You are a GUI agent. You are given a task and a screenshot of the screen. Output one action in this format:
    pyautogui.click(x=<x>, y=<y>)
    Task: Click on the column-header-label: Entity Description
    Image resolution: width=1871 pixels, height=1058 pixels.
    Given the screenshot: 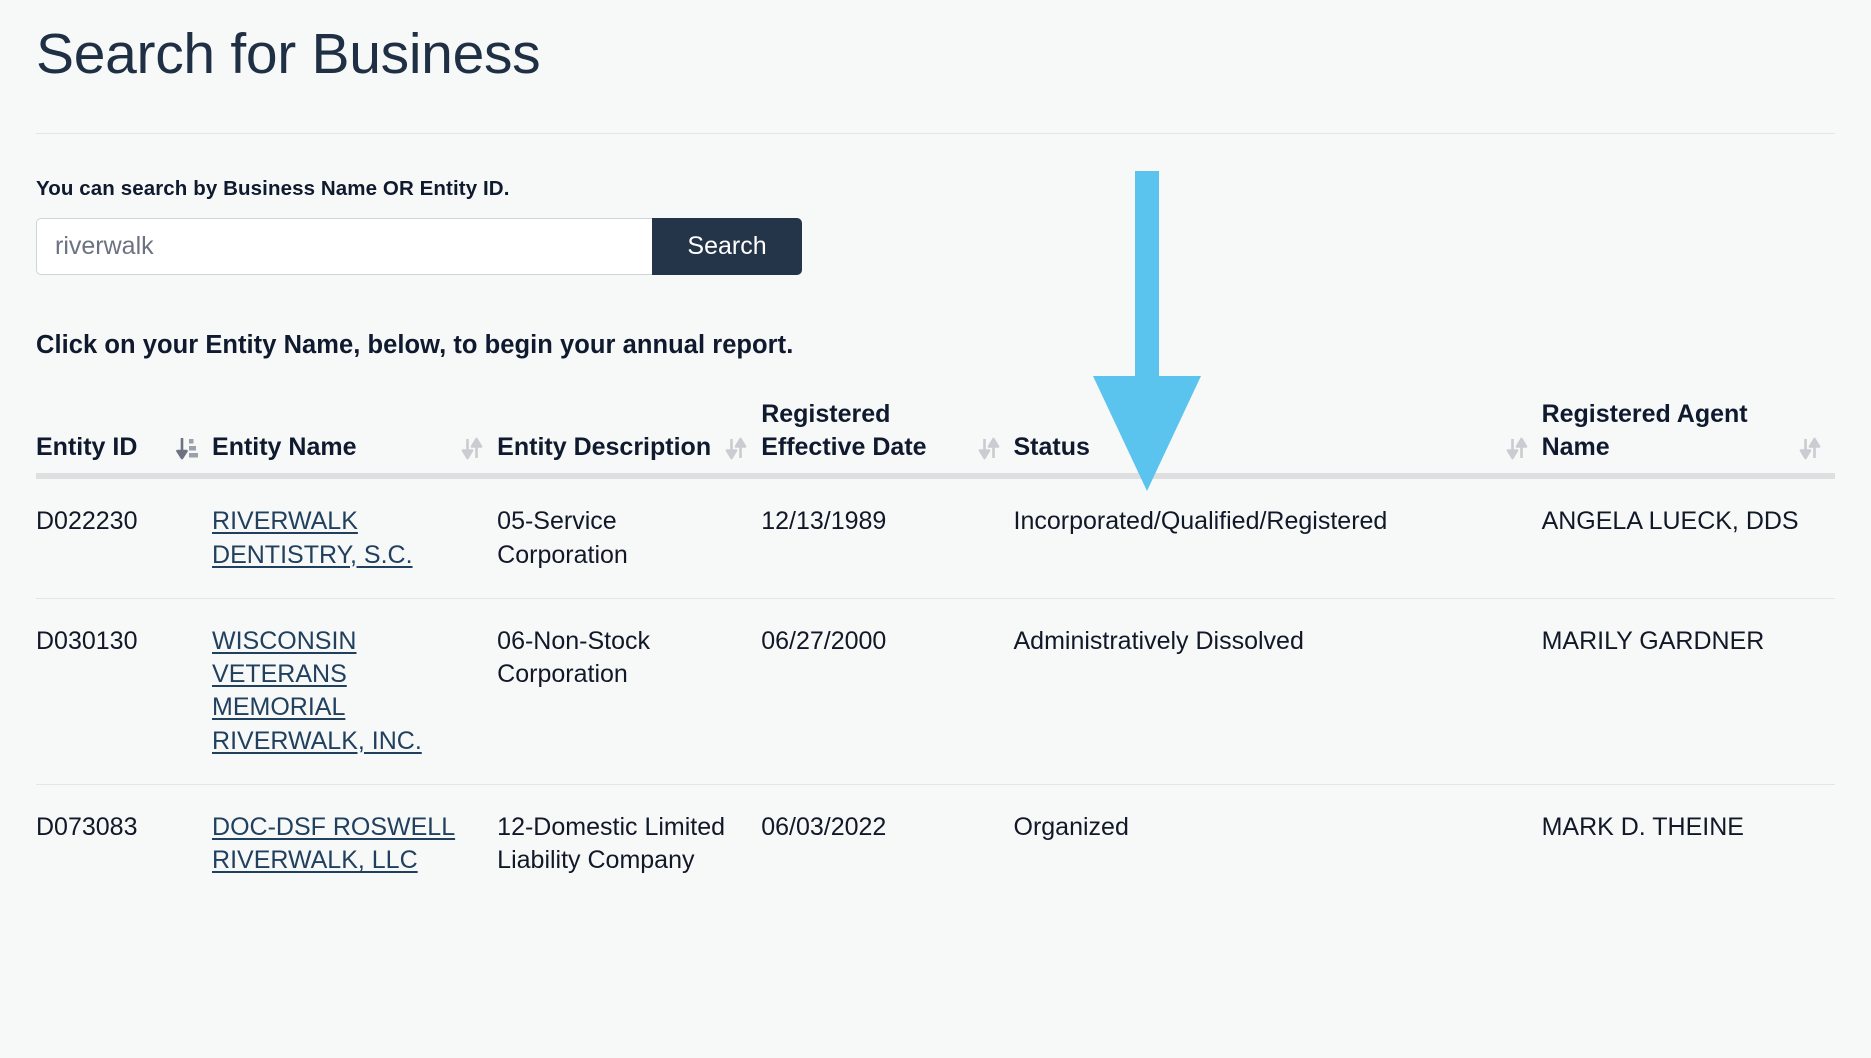 What is the action you would take?
    pyautogui.click(x=604, y=447)
    